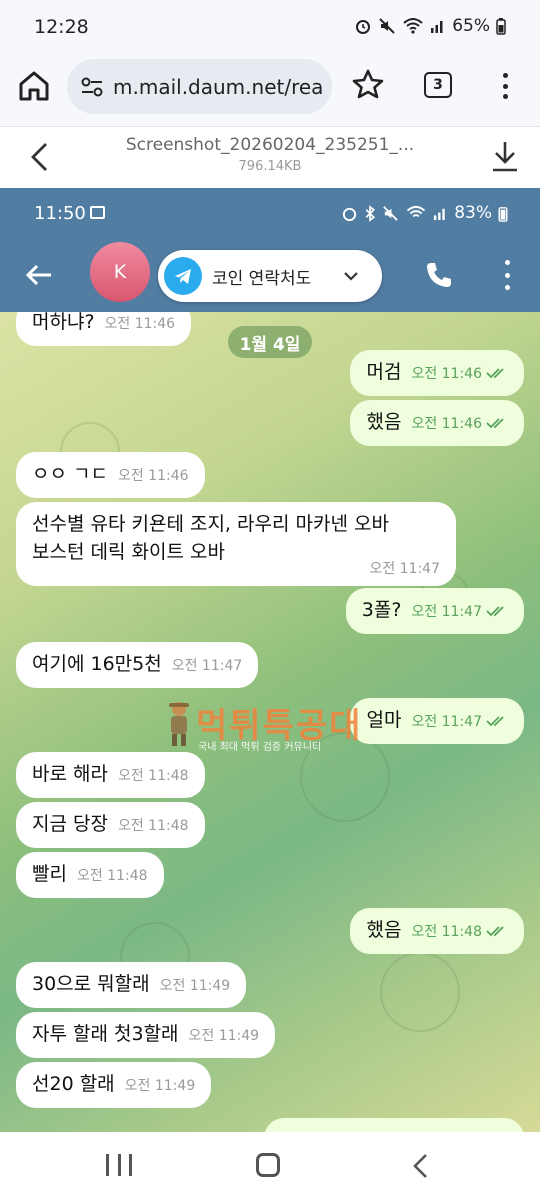 The height and width of the screenshot is (1200, 540). I want to click on inner-status-icons: 83%, so click(424, 213).